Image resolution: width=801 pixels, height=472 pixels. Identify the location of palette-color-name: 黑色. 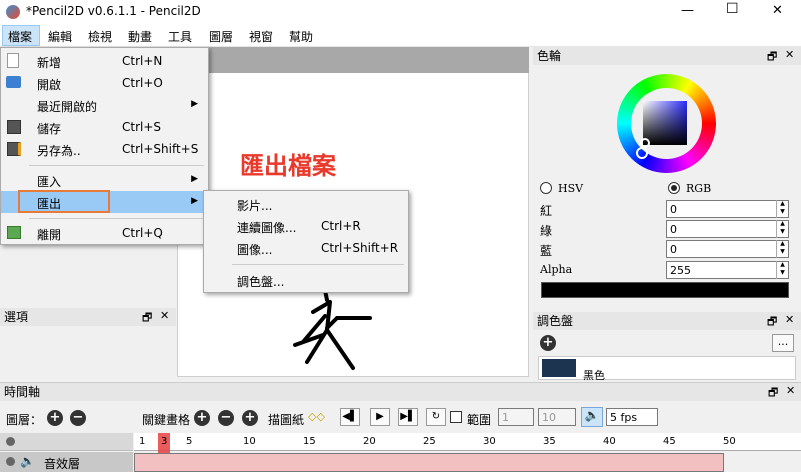
(594, 375).